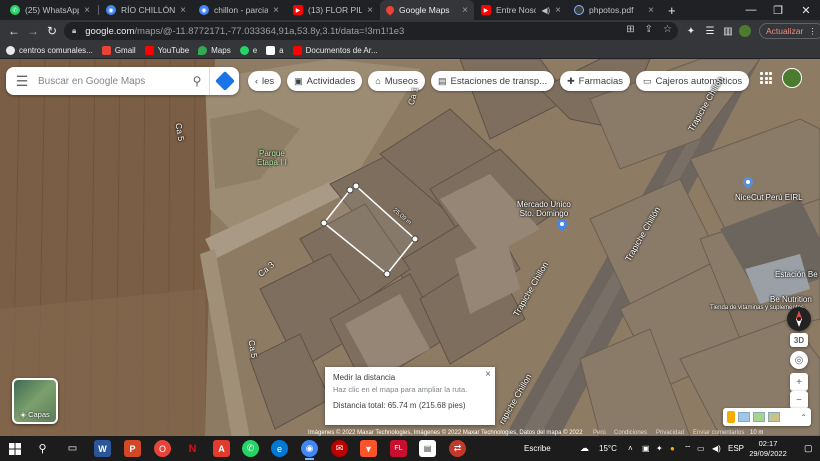  I want to click on tab-phpotos-pdf: phpotos.pdf ×, so click(614, 10).